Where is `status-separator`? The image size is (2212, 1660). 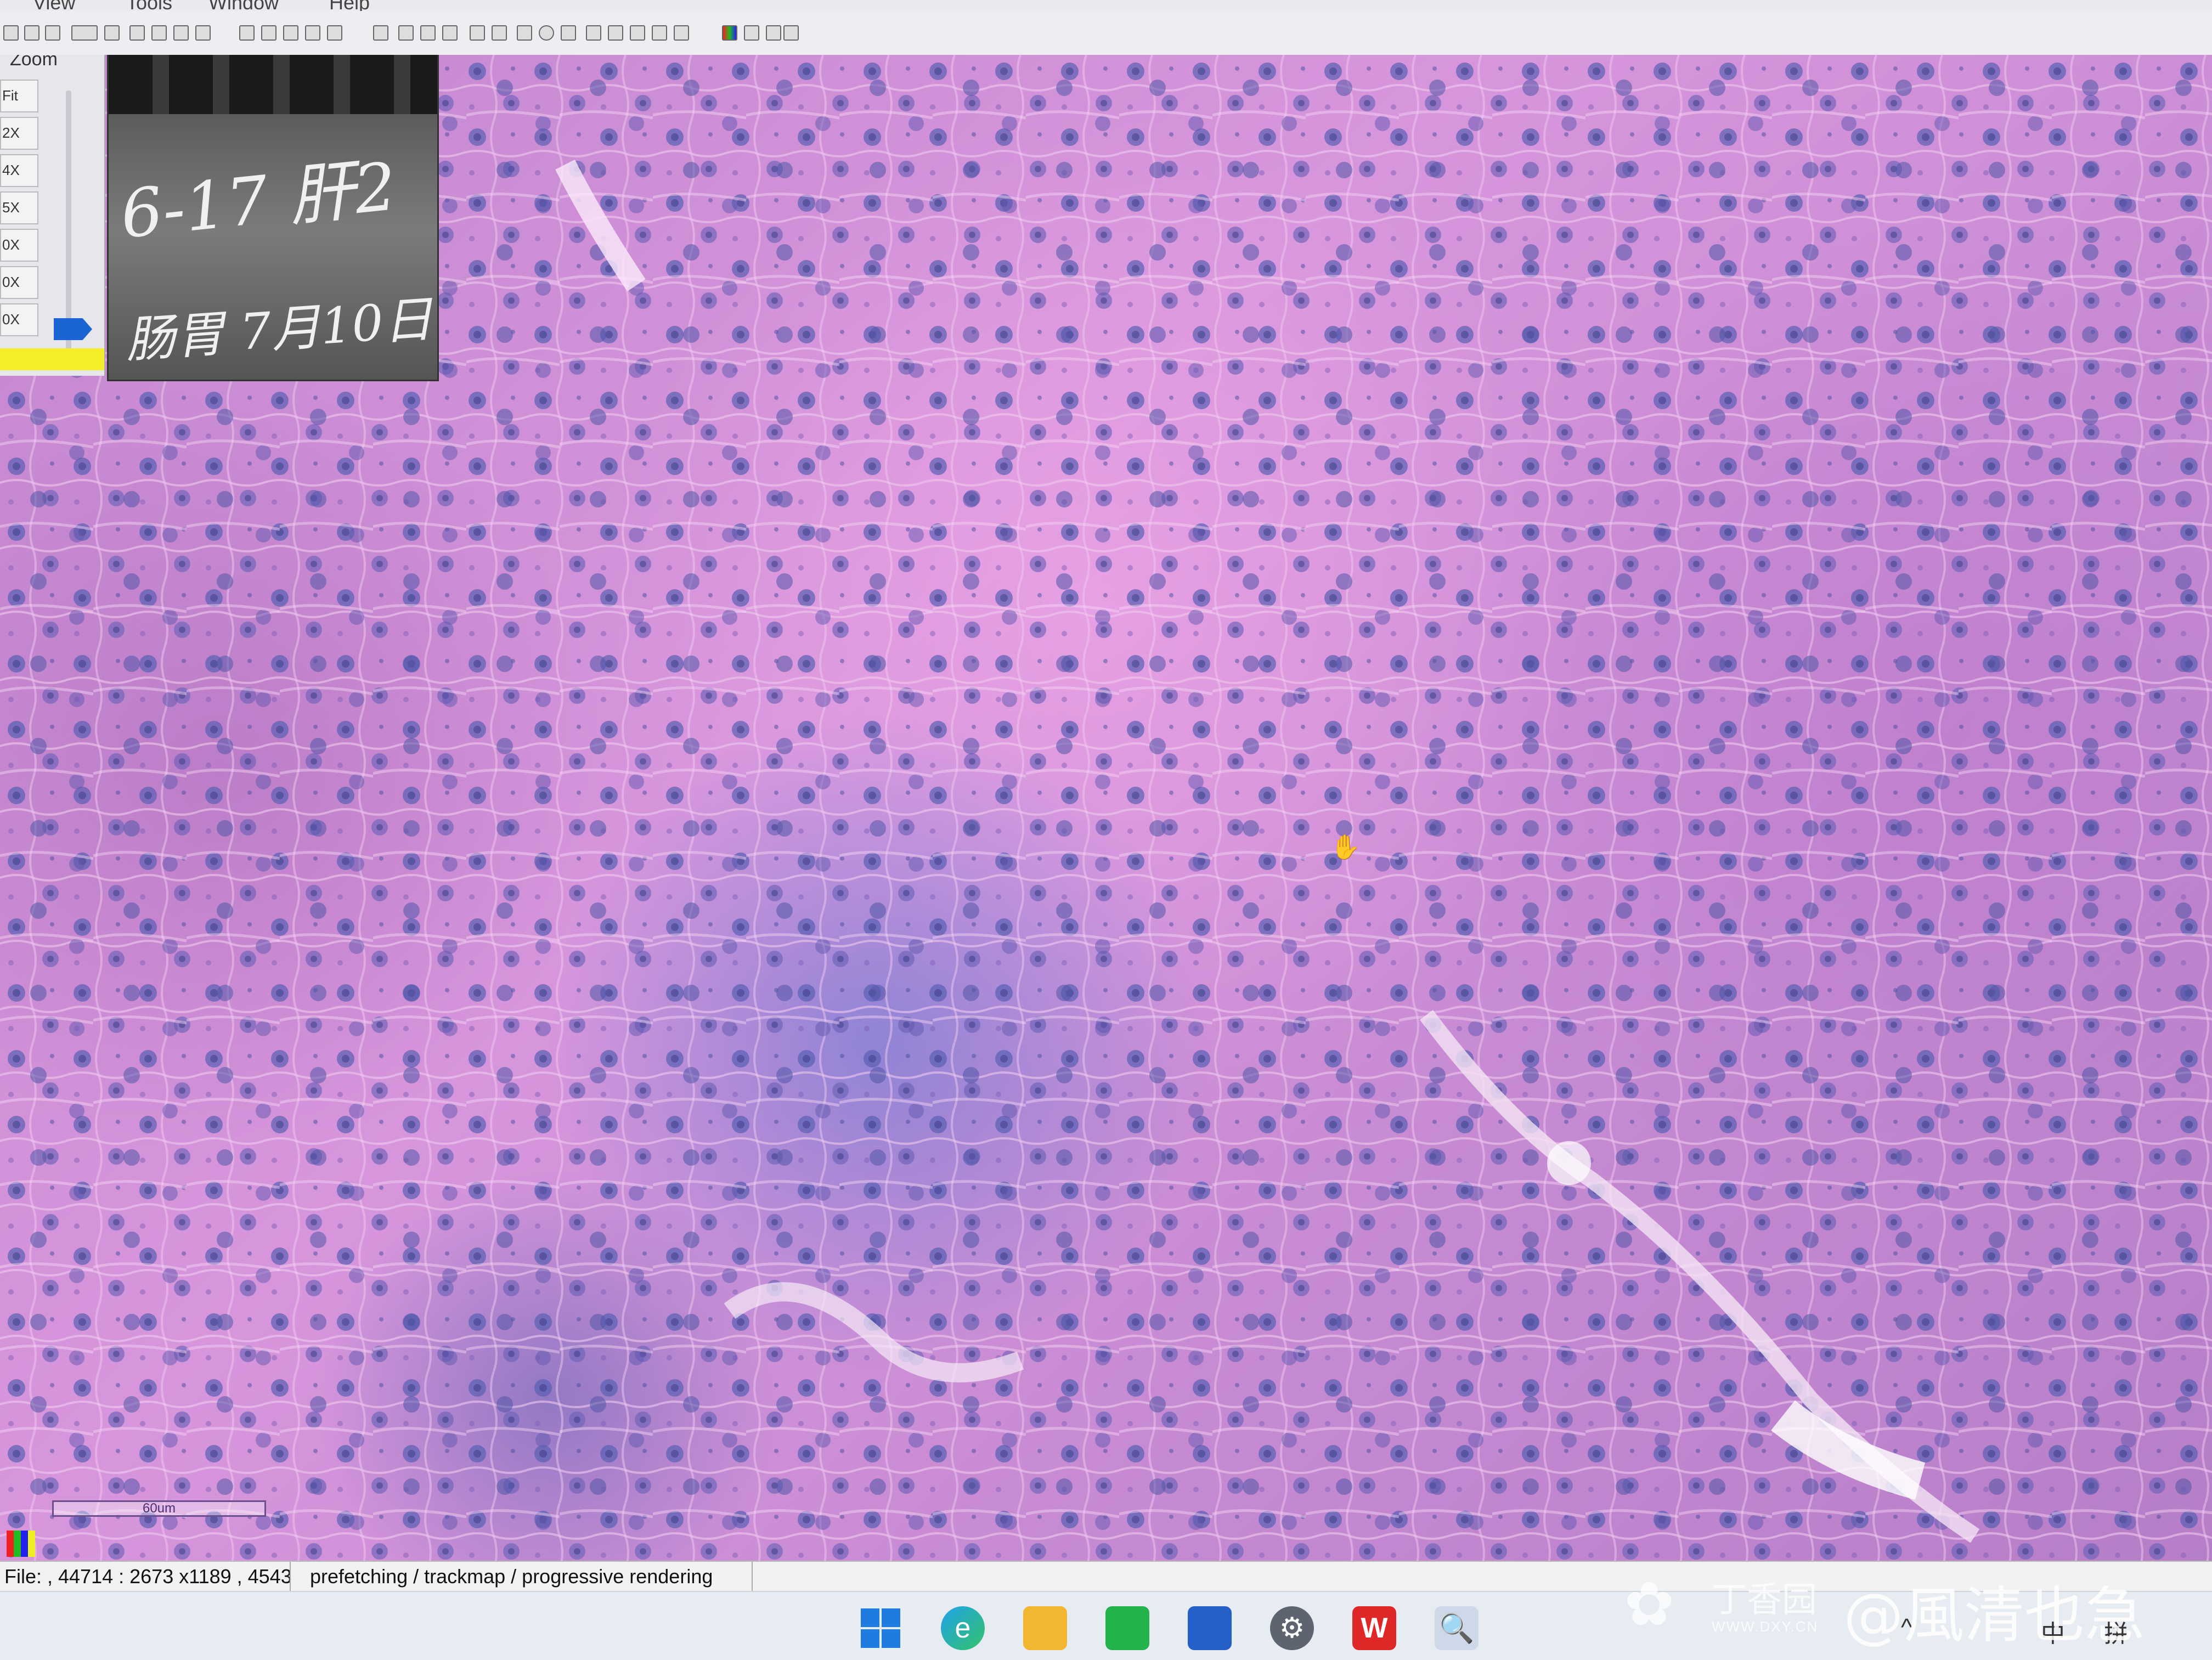
status-separator is located at coordinates (290, 1577).